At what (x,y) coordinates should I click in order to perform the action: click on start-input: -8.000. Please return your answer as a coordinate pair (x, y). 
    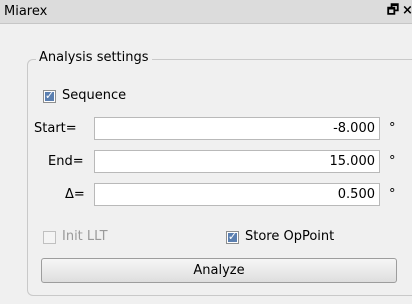
    Looking at the image, I should click on (237, 128).